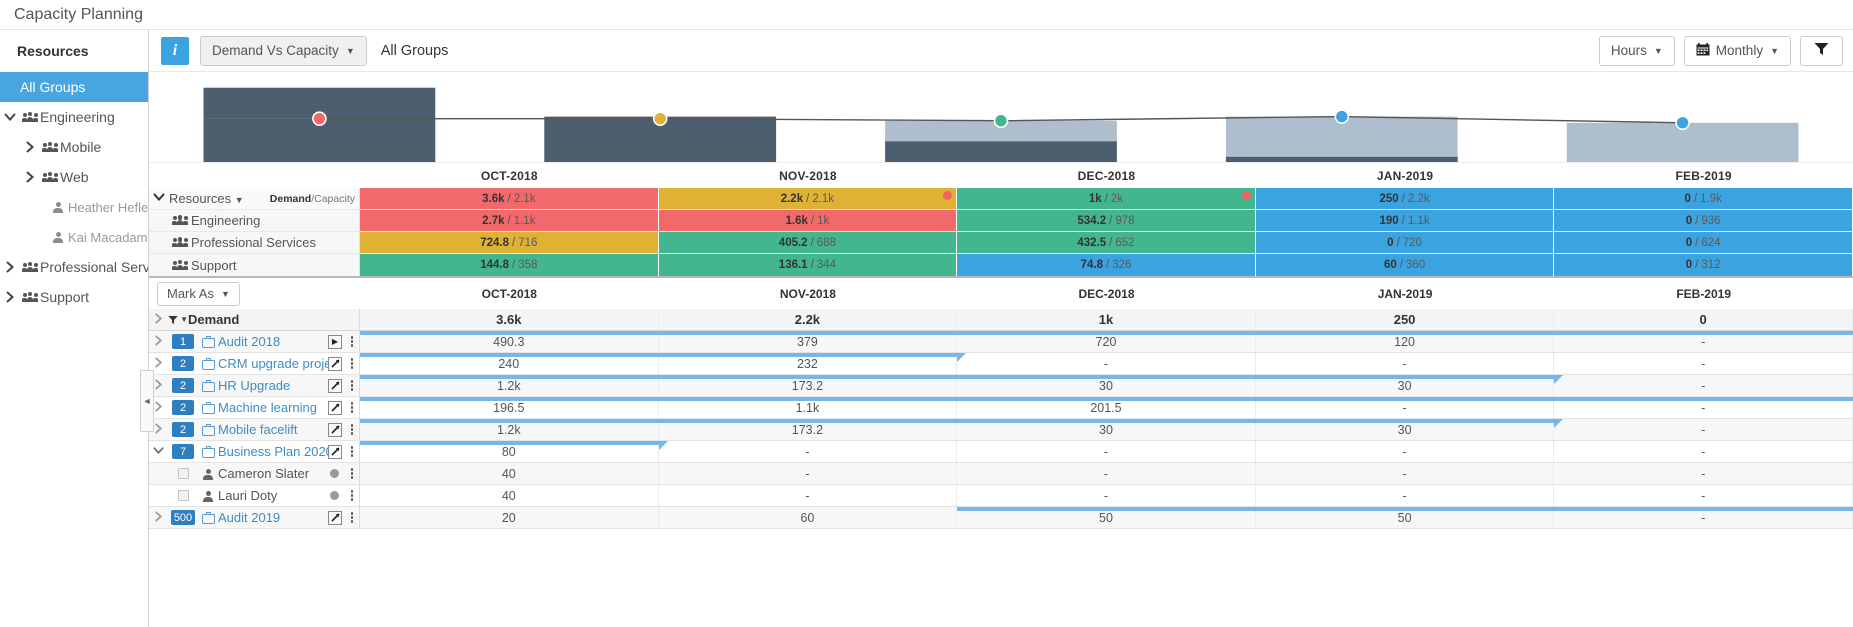 The height and width of the screenshot is (627, 1853). Describe the element at coordinates (1106, 265) in the screenshot. I see `heatmap-cell: 74.8/326` at that location.